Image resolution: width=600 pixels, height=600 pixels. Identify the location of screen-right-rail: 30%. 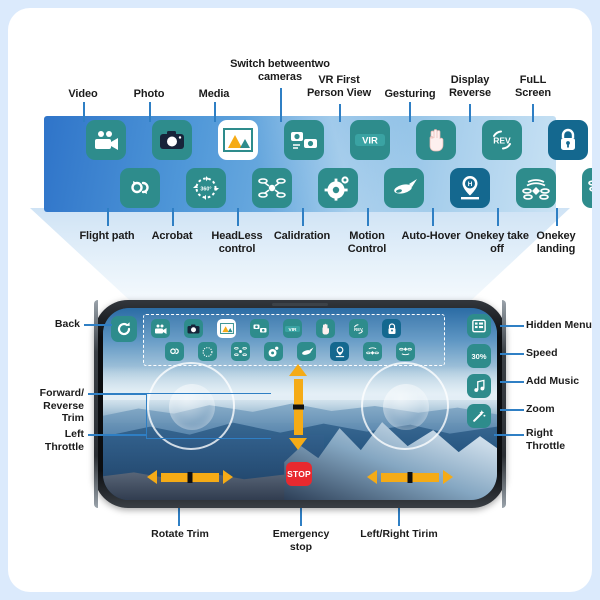
(479, 371).